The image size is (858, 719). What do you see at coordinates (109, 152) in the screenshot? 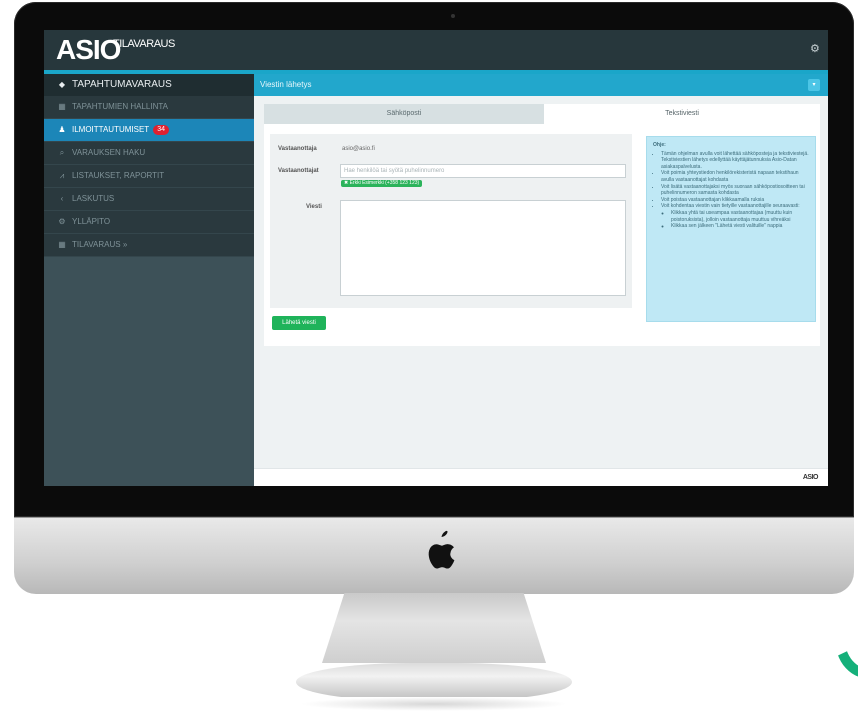
I see `sidebar-item-label: VARAUKSEN HAKU` at bounding box center [109, 152].